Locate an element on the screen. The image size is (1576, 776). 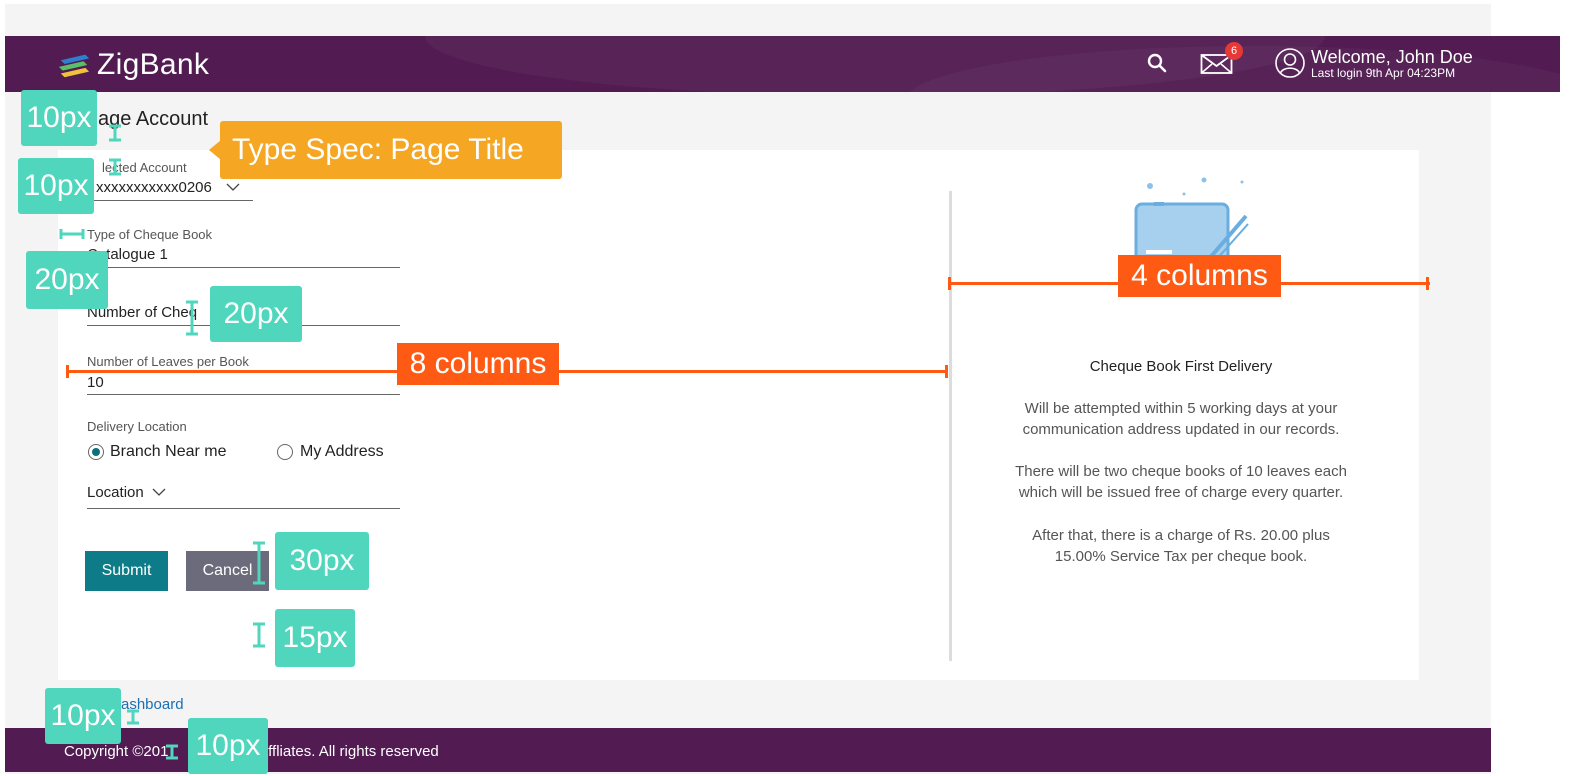
cheque-type-underline is located at coordinates (243, 267).